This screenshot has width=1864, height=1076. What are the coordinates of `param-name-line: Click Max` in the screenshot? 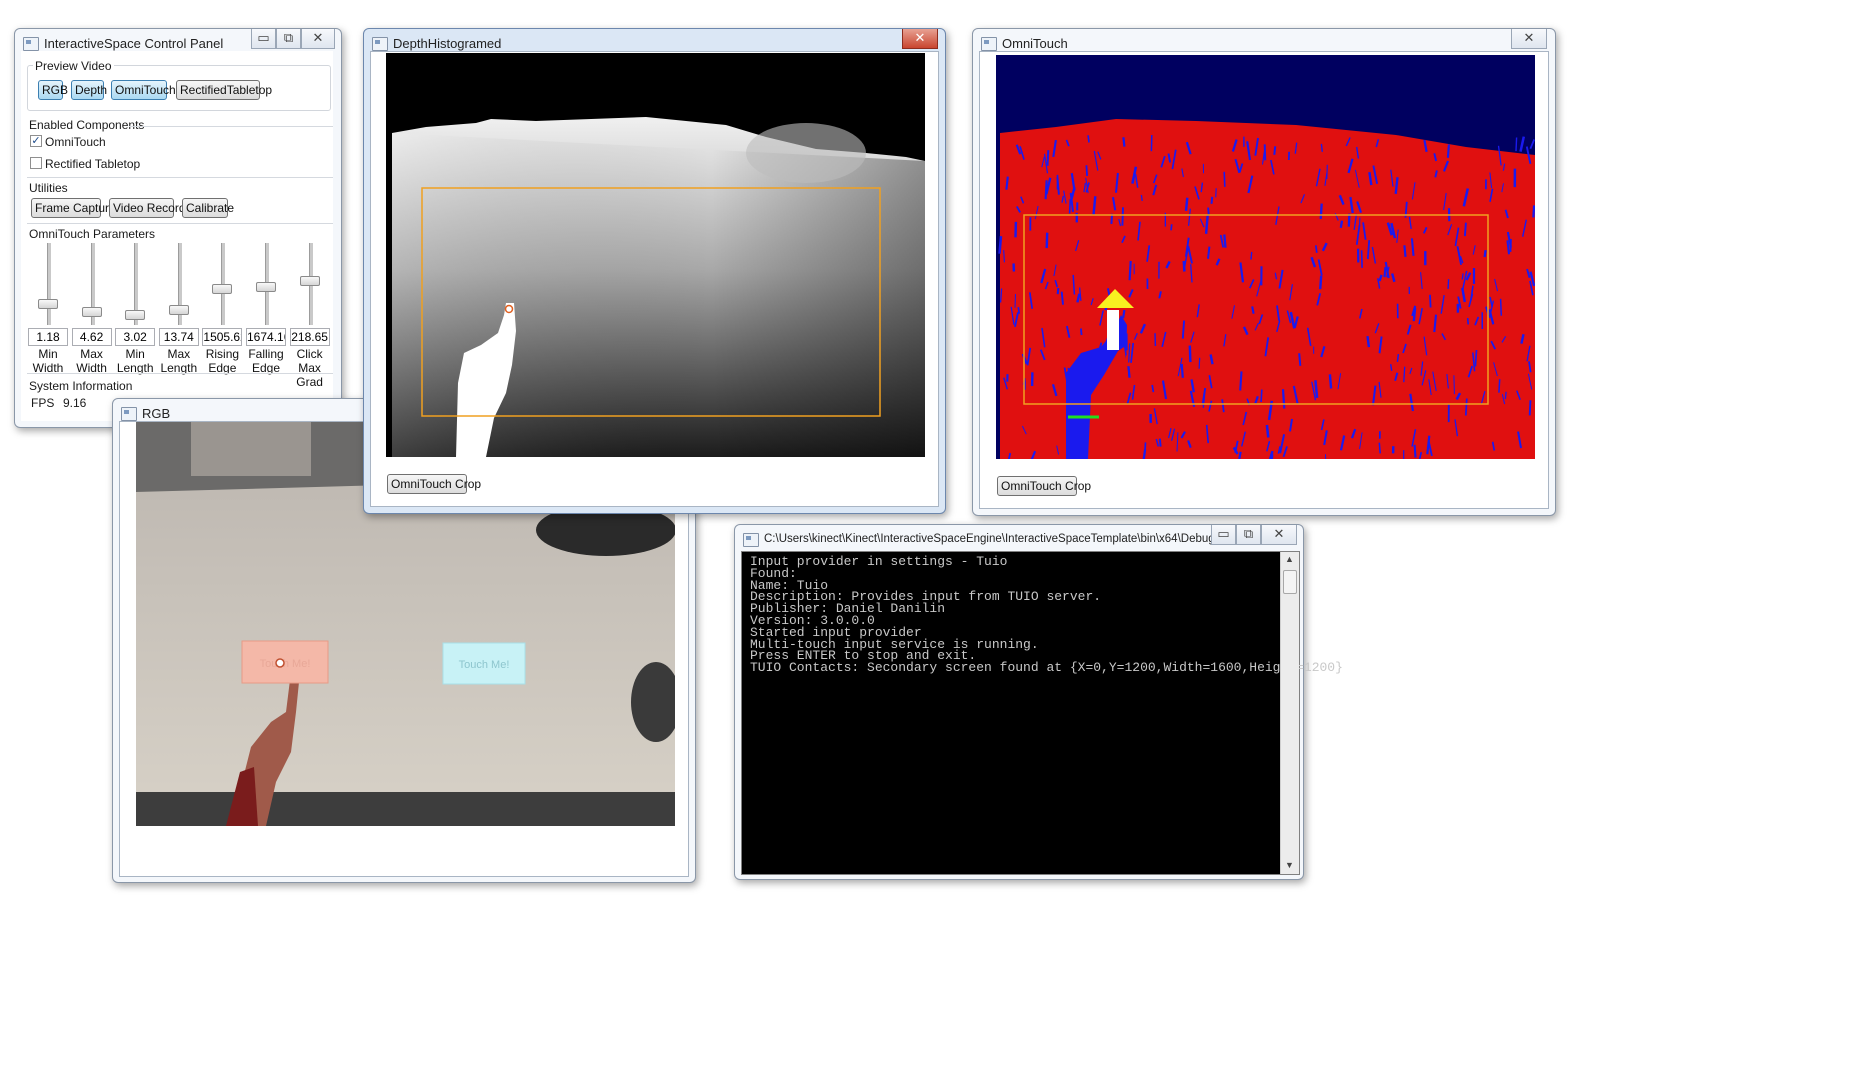 It's located at (309, 361).